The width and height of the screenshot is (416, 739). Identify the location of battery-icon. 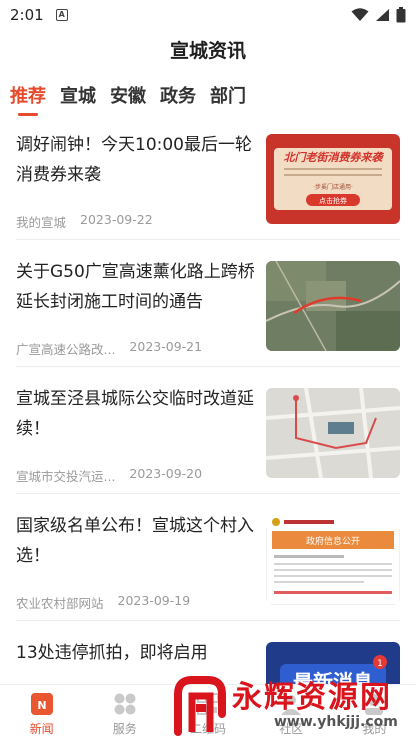
(401, 15).